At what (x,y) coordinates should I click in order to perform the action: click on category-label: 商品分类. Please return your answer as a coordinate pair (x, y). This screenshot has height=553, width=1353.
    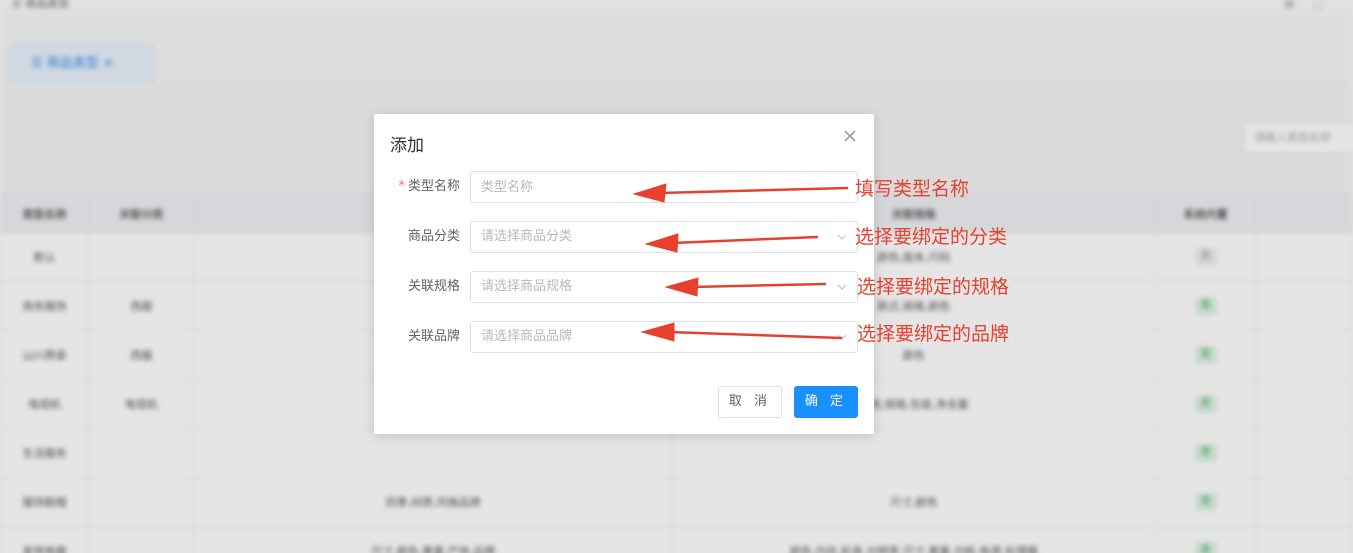
    Looking at the image, I should click on (433, 236).